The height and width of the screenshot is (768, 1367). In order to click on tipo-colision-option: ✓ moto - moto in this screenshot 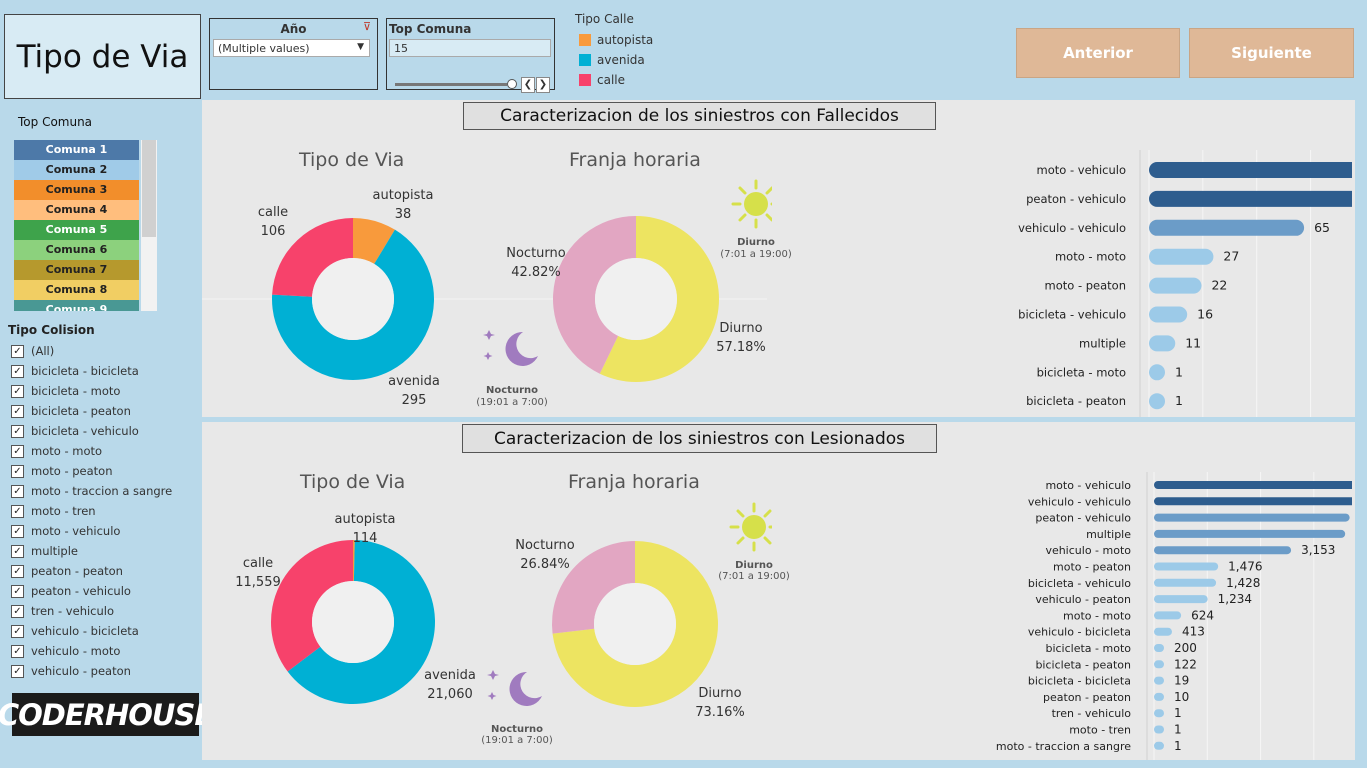, I will do `click(106, 451)`.